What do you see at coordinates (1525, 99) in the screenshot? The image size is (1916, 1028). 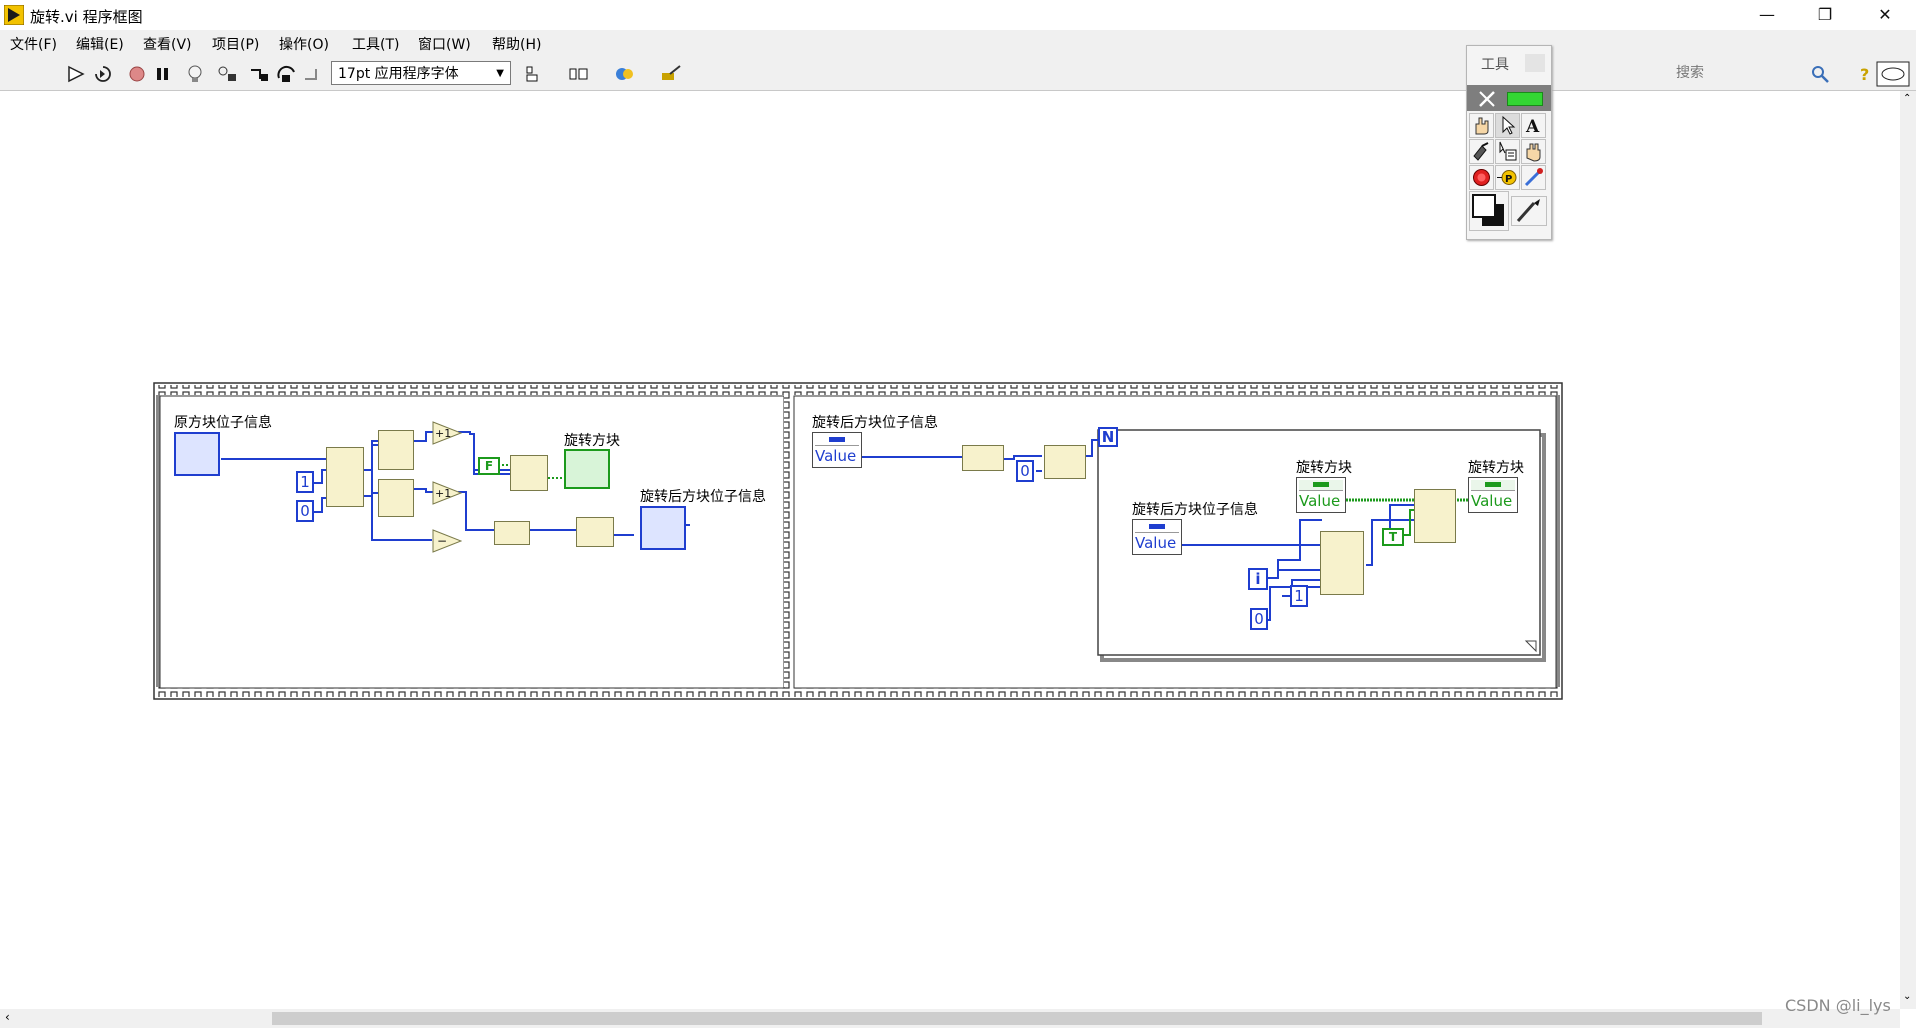 I see `auto-tool-led` at bounding box center [1525, 99].